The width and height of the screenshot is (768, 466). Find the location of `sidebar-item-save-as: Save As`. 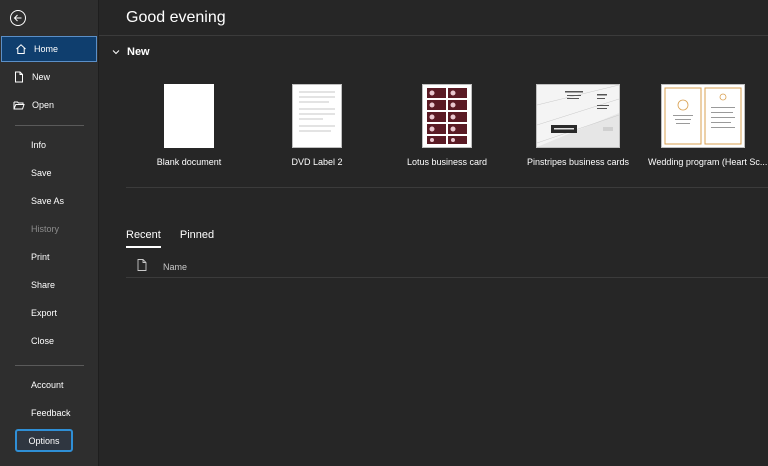

sidebar-item-save-as: Save As is located at coordinates (49, 201).